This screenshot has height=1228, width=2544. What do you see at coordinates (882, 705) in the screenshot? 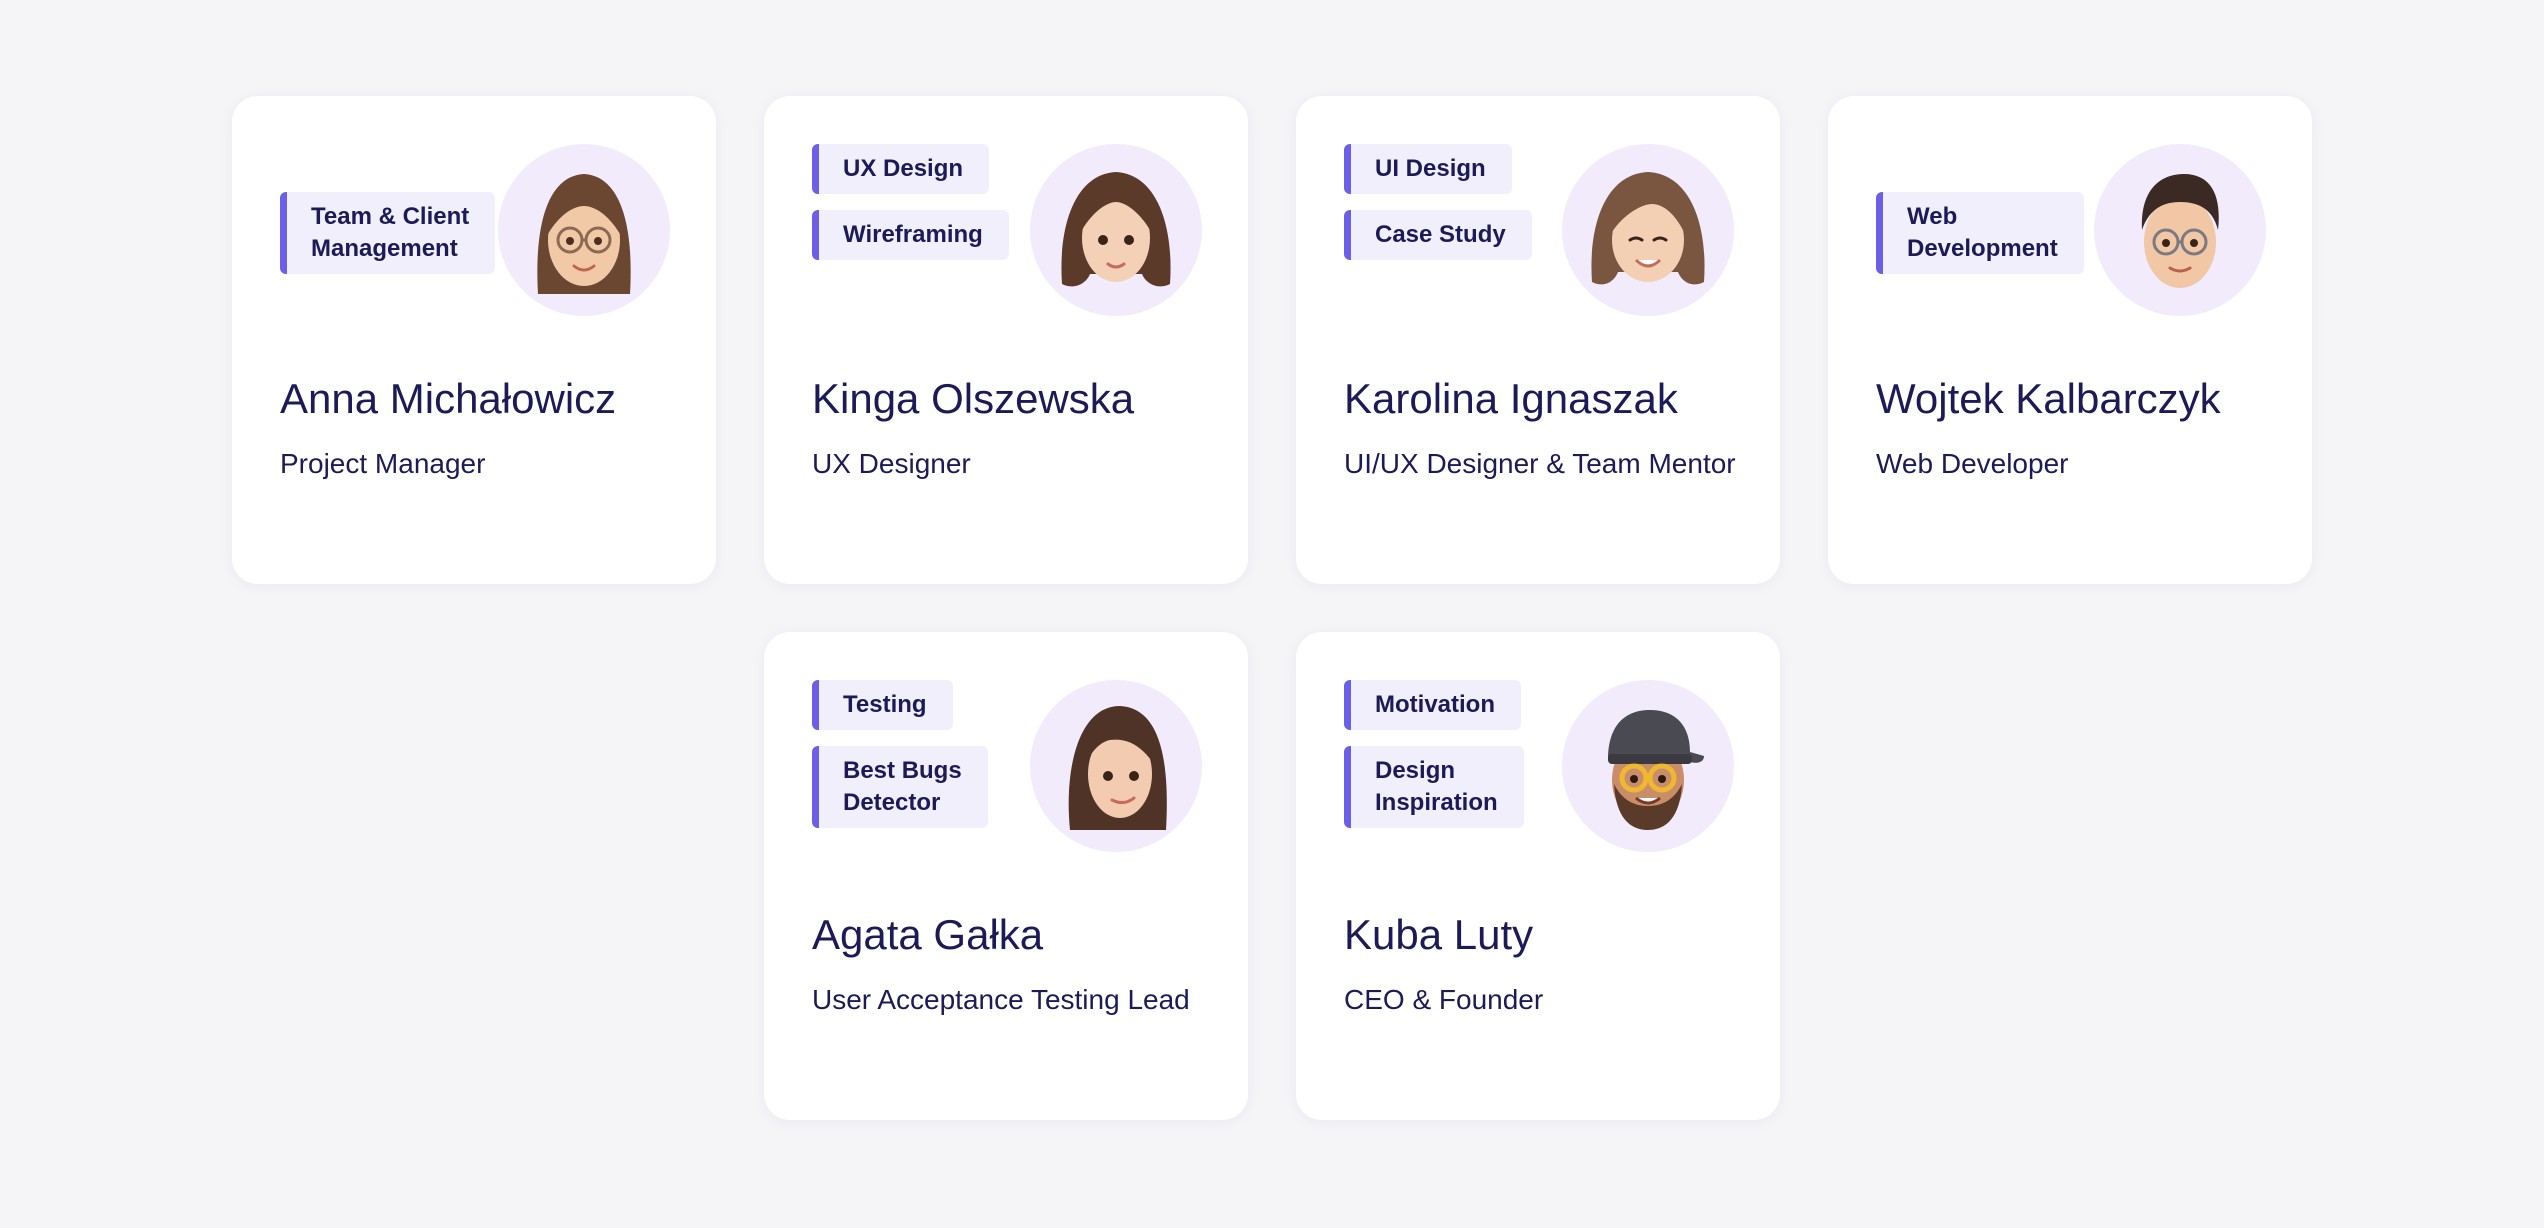
I see `skill-tag: Testing` at bounding box center [882, 705].